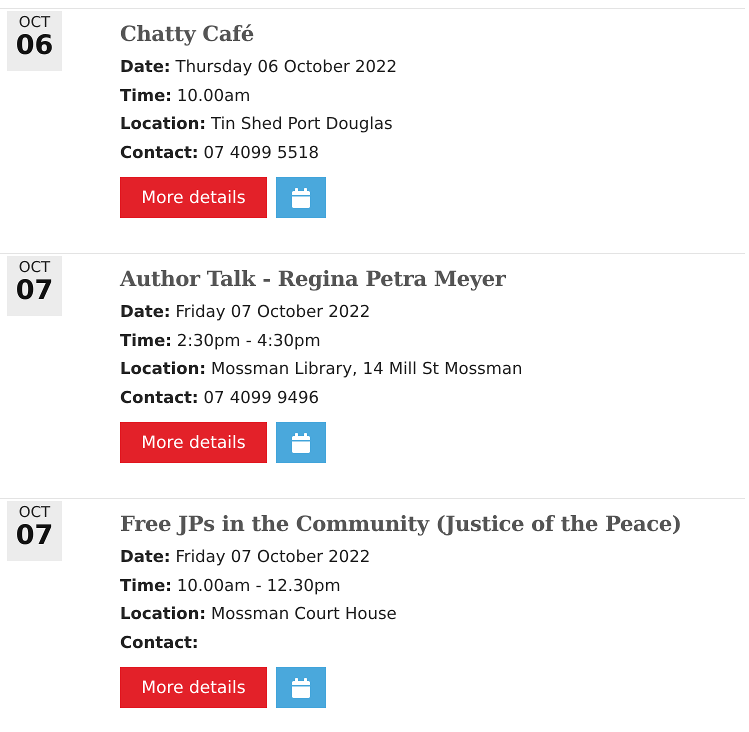 The width and height of the screenshot is (749, 732). I want to click on detail-value: 2:30pm - 4:30pm, so click(248, 340).